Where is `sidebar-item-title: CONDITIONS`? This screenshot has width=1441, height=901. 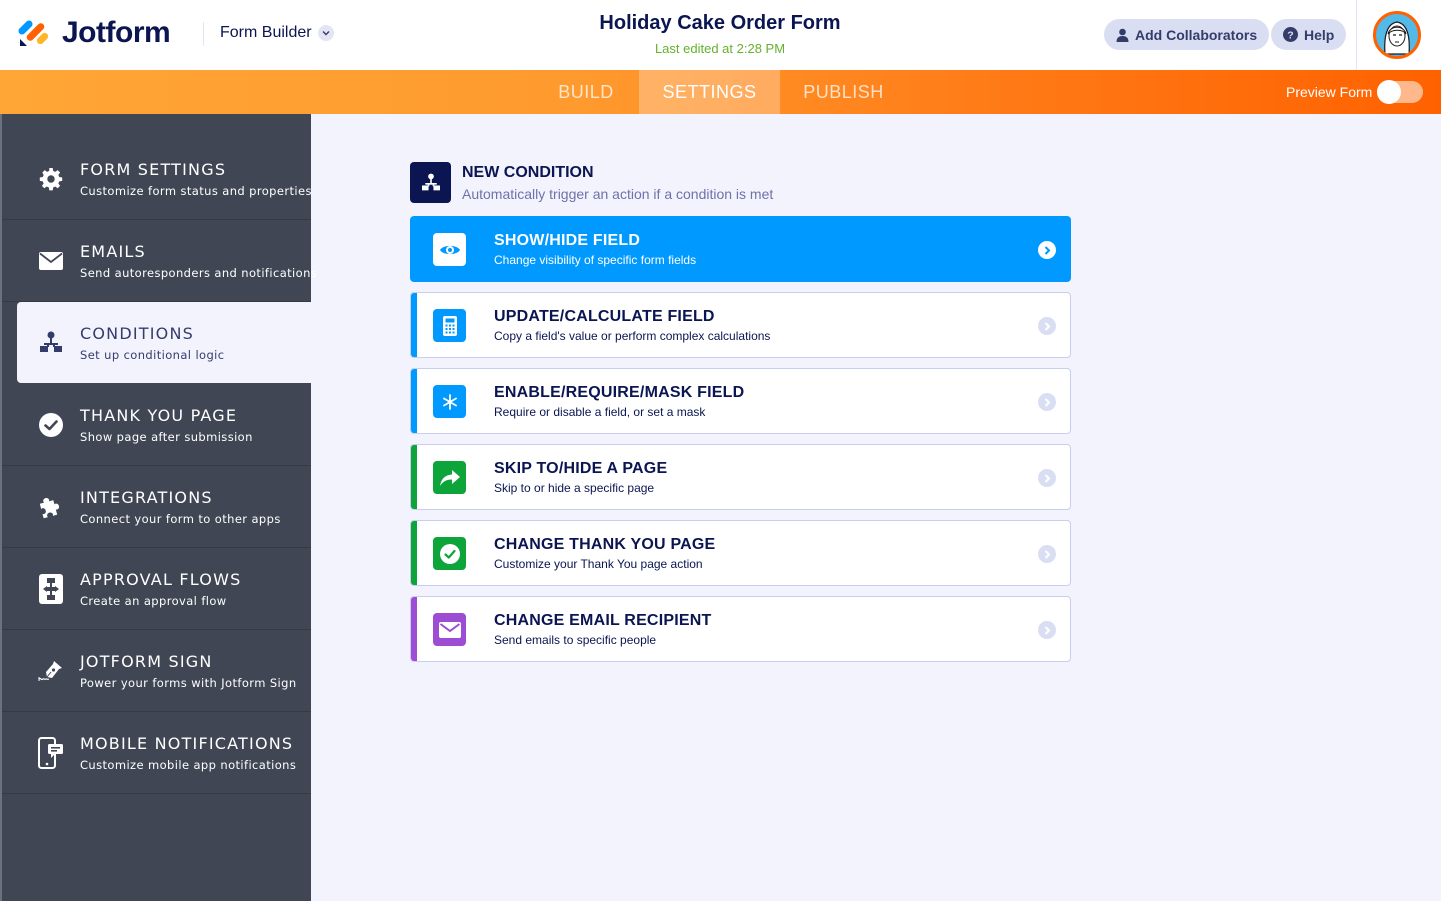
sidebar-item-title: CONDITIONS is located at coordinates (137, 333).